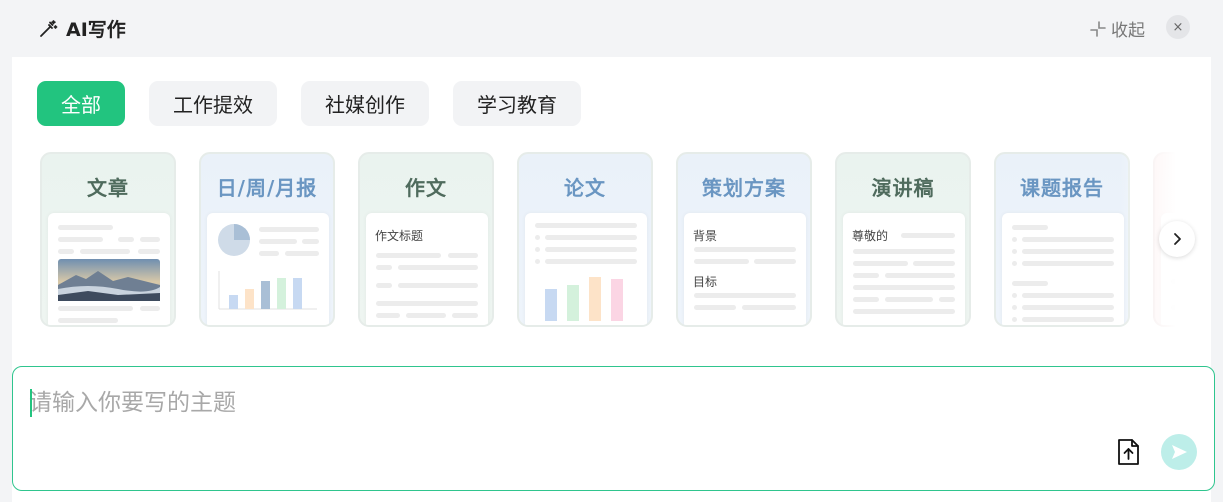  What do you see at coordinates (49, 28) in the screenshot?
I see `magic-wand-icon` at bounding box center [49, 28].